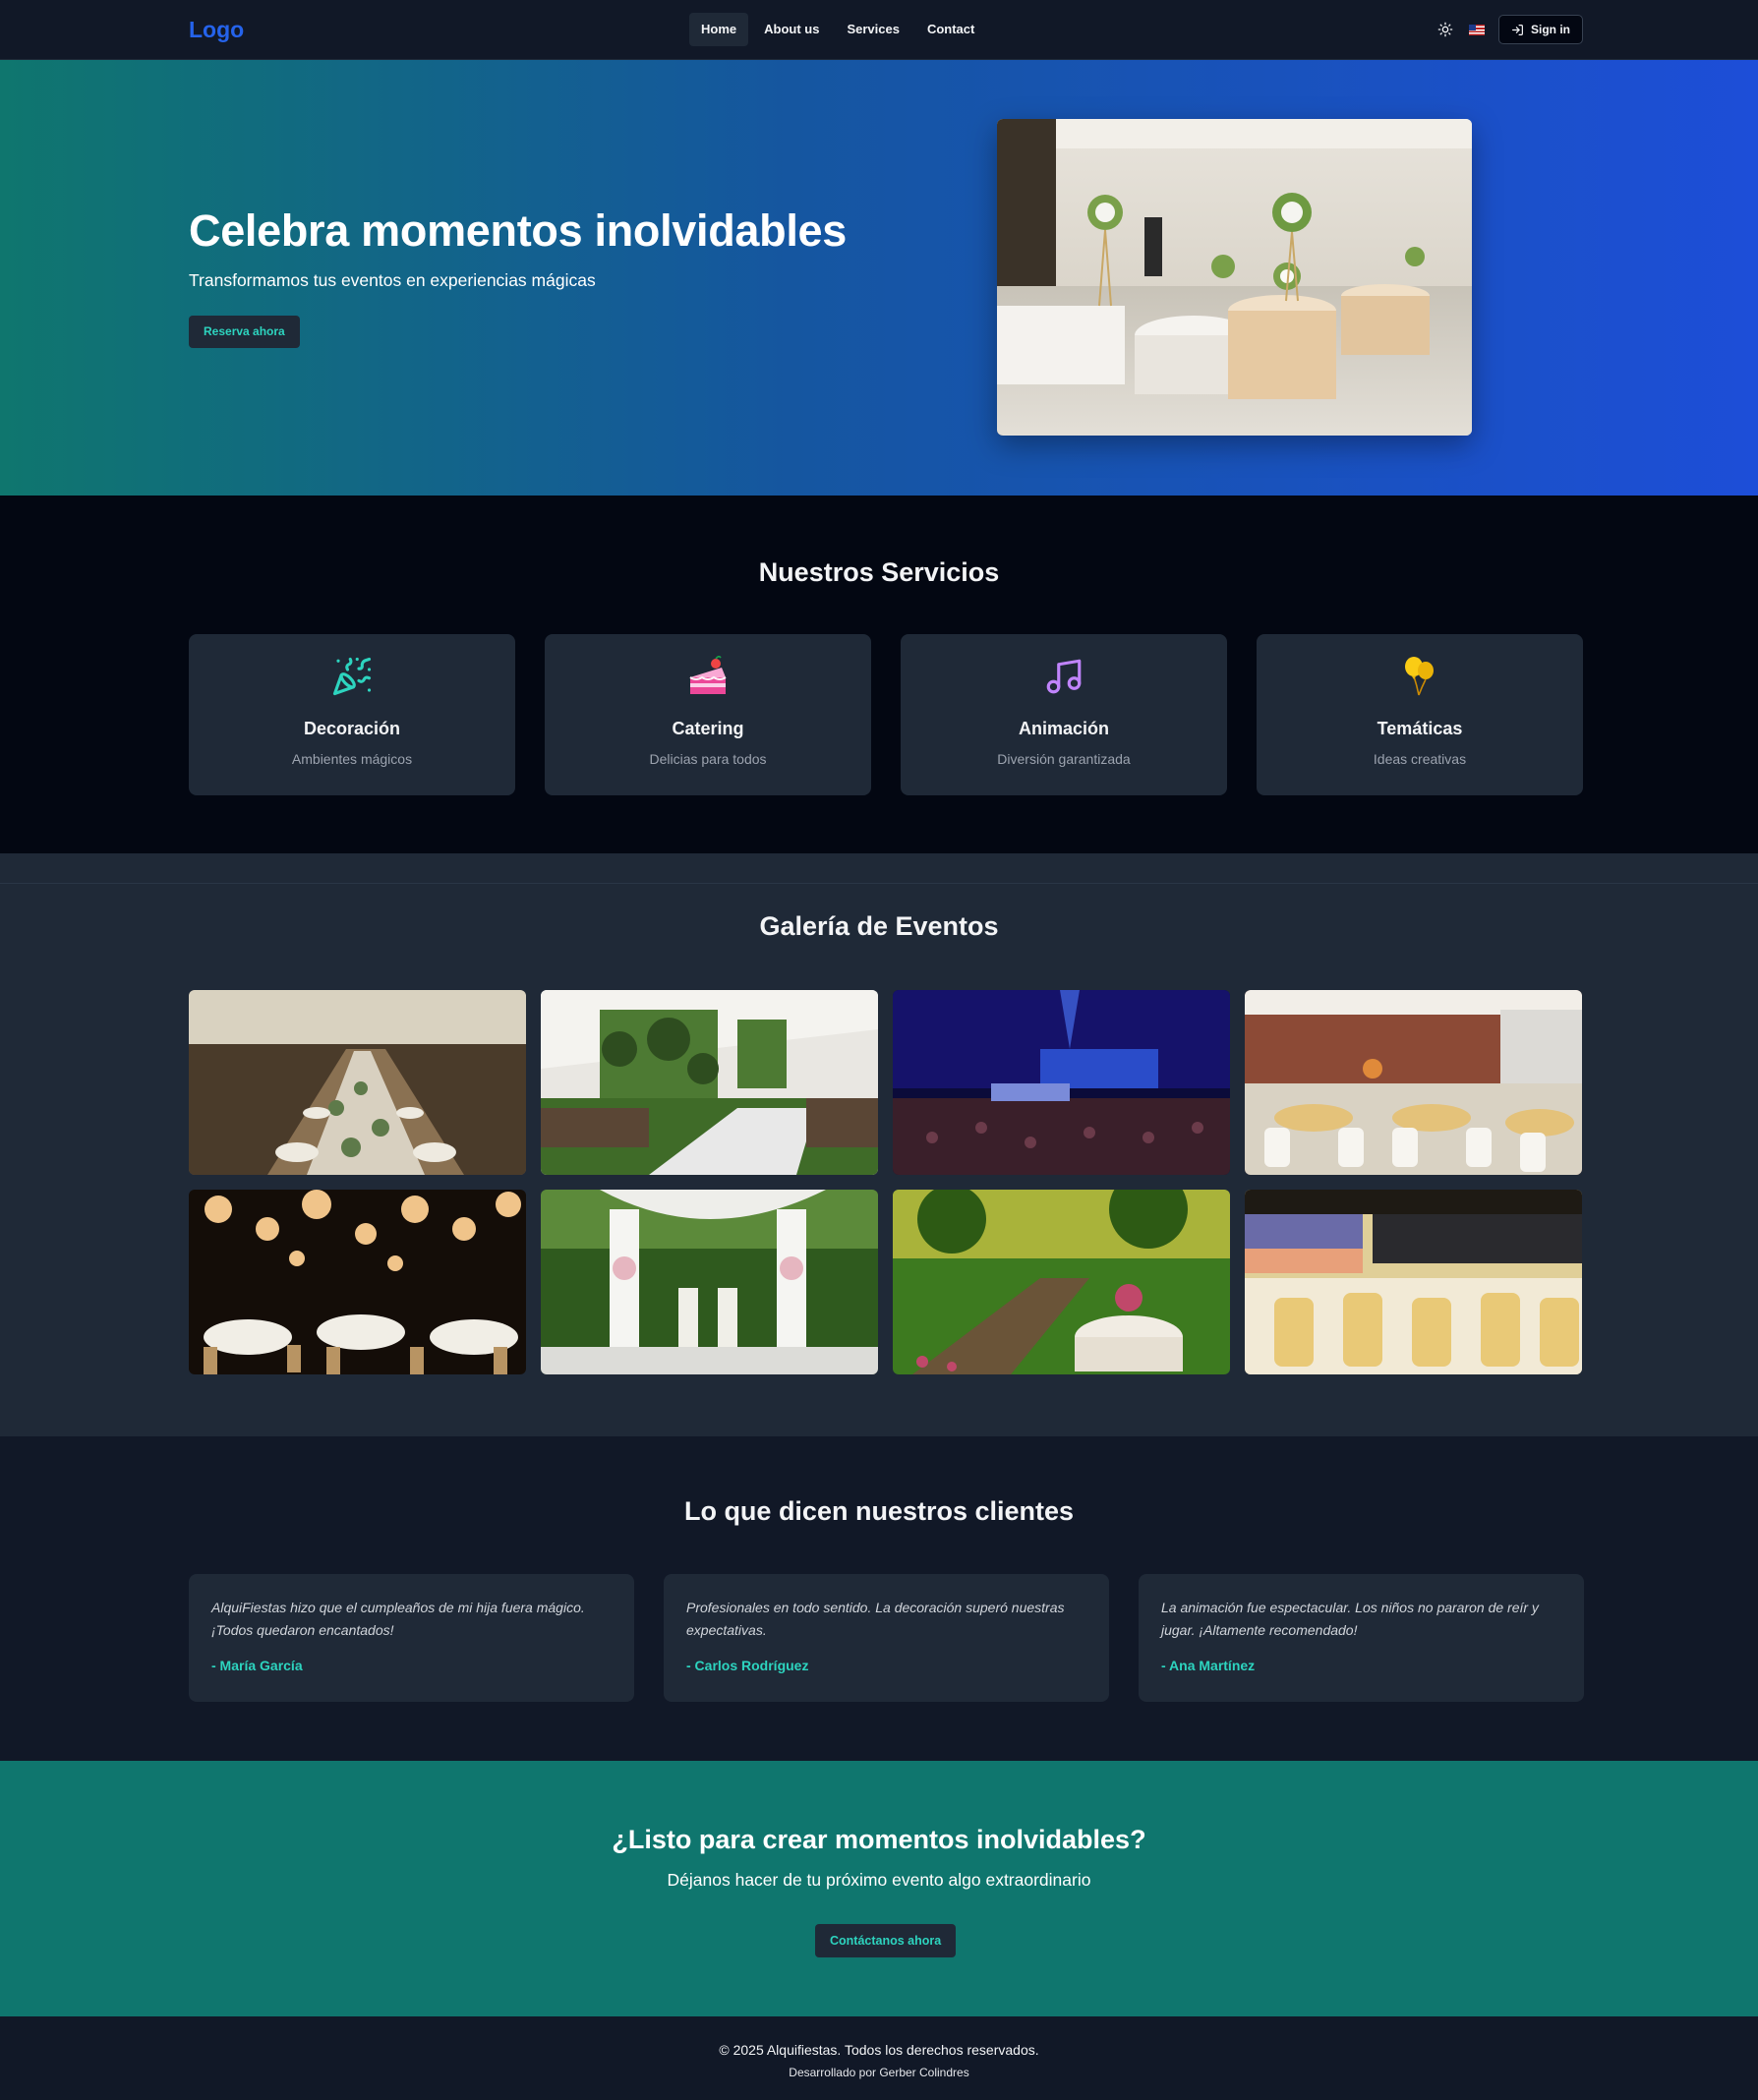  Describe the element at coordinates (1208, 1665) in the screenshot. I see `testimonial-author: - Ana Martínez` at that location.